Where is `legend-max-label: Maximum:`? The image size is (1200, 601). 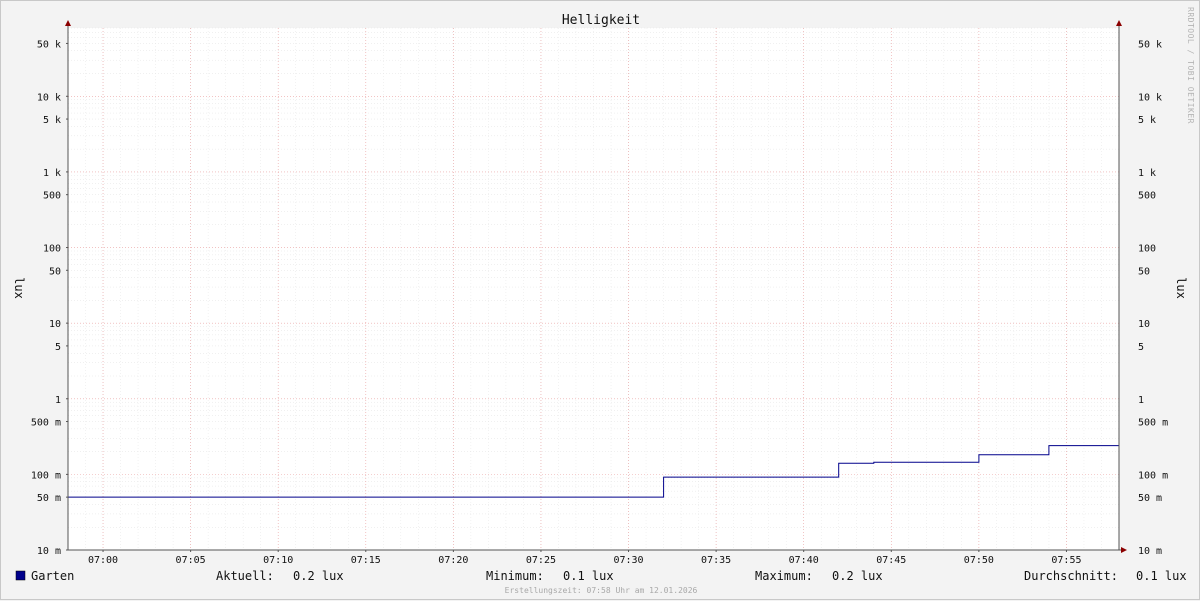
legend-max-label: Maximum: is located at coordinates (784, 576).